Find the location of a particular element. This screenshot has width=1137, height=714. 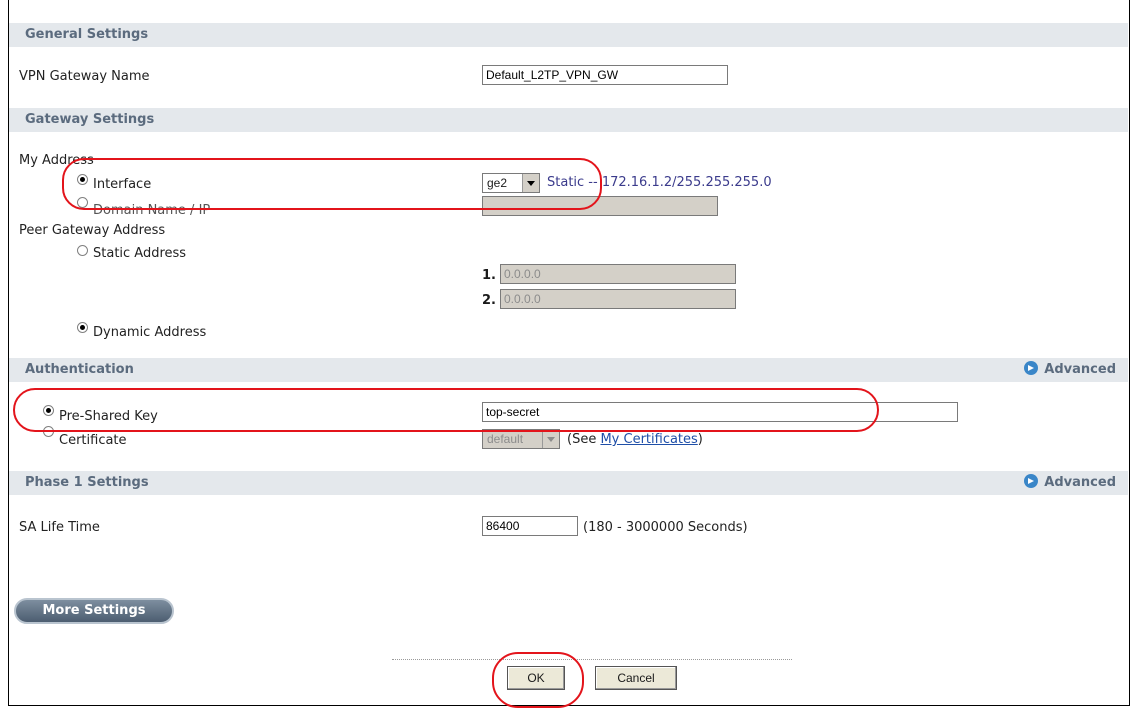

certificate-select: default is located at coordinates (521, 439).